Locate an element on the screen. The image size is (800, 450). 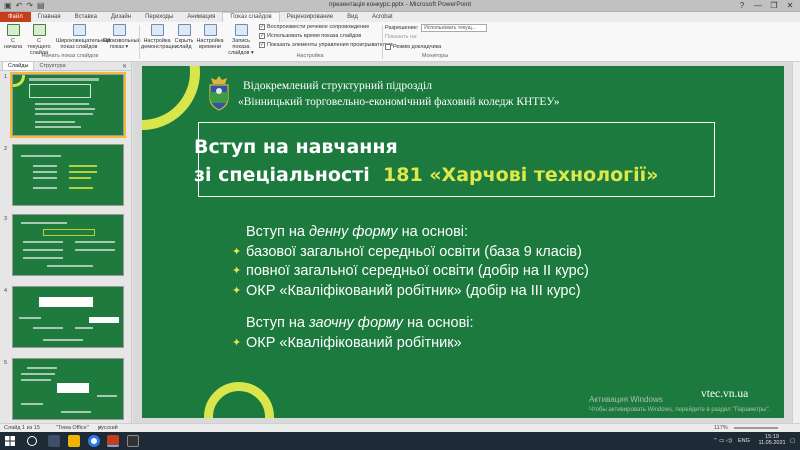
help-icon: ? is located at coordinates (742, 6).